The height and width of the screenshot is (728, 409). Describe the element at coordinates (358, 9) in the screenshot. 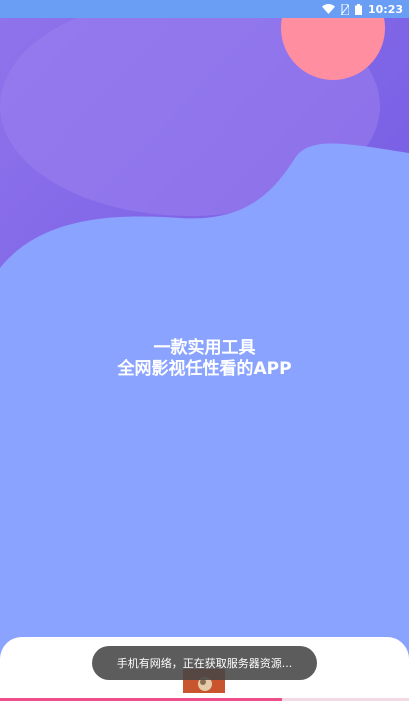

I see `battery-icon` at that location.